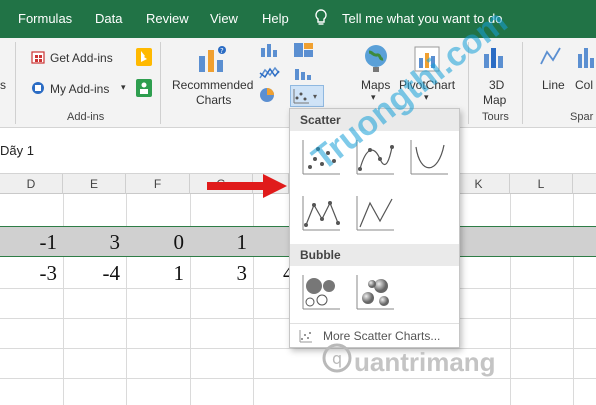 This screenshot has width=596, height=405. Describe the element at coordinates (108, 18) in the screenshot. I see `menu-data: Data` at that location.